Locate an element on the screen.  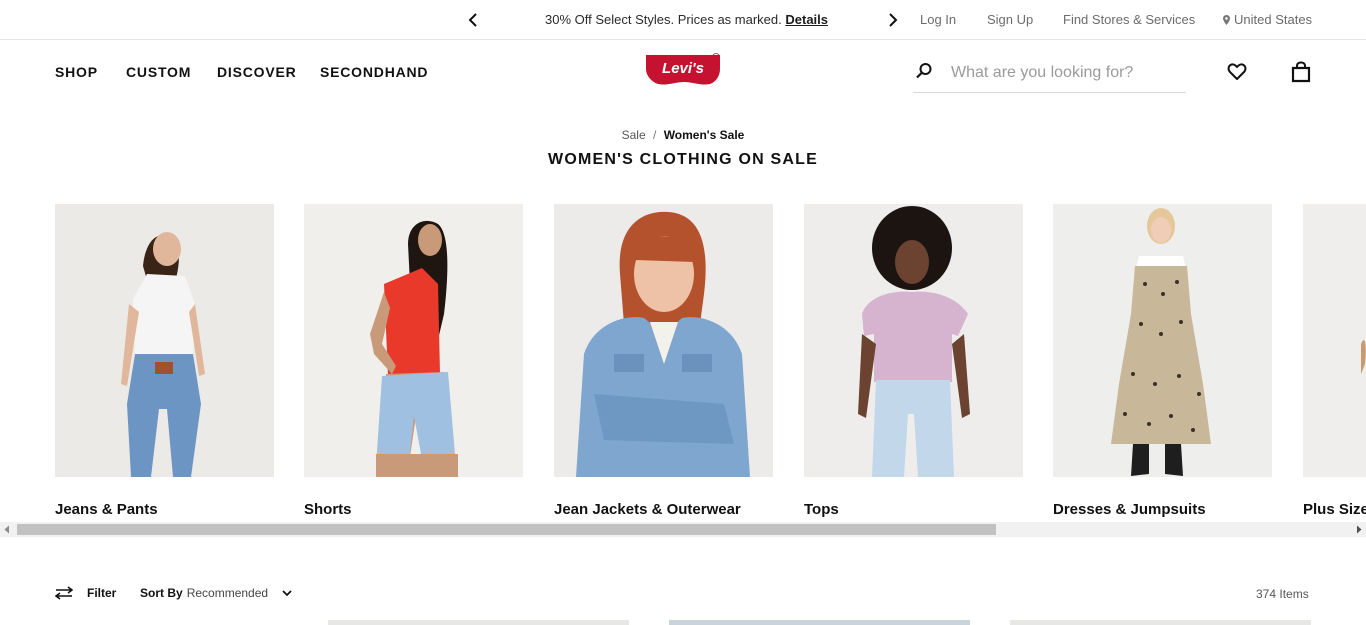
breadcrumb-sale: Sale is located at coordinates (634, 135).